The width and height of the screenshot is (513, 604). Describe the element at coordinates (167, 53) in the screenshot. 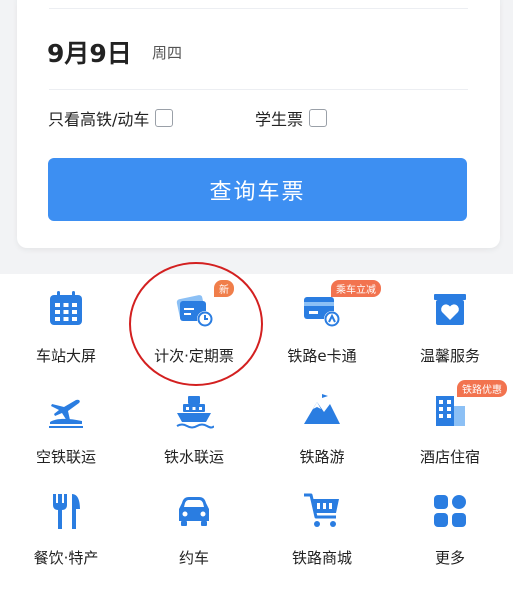

I see `travel-weekday: 周四` at that location.